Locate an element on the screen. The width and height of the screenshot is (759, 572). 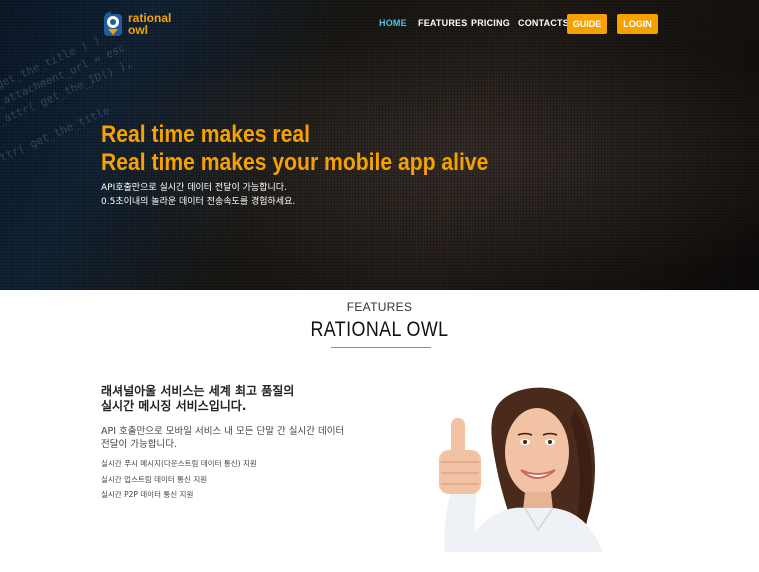
brand-logo: rational owl is located at coordinates (138, 25).